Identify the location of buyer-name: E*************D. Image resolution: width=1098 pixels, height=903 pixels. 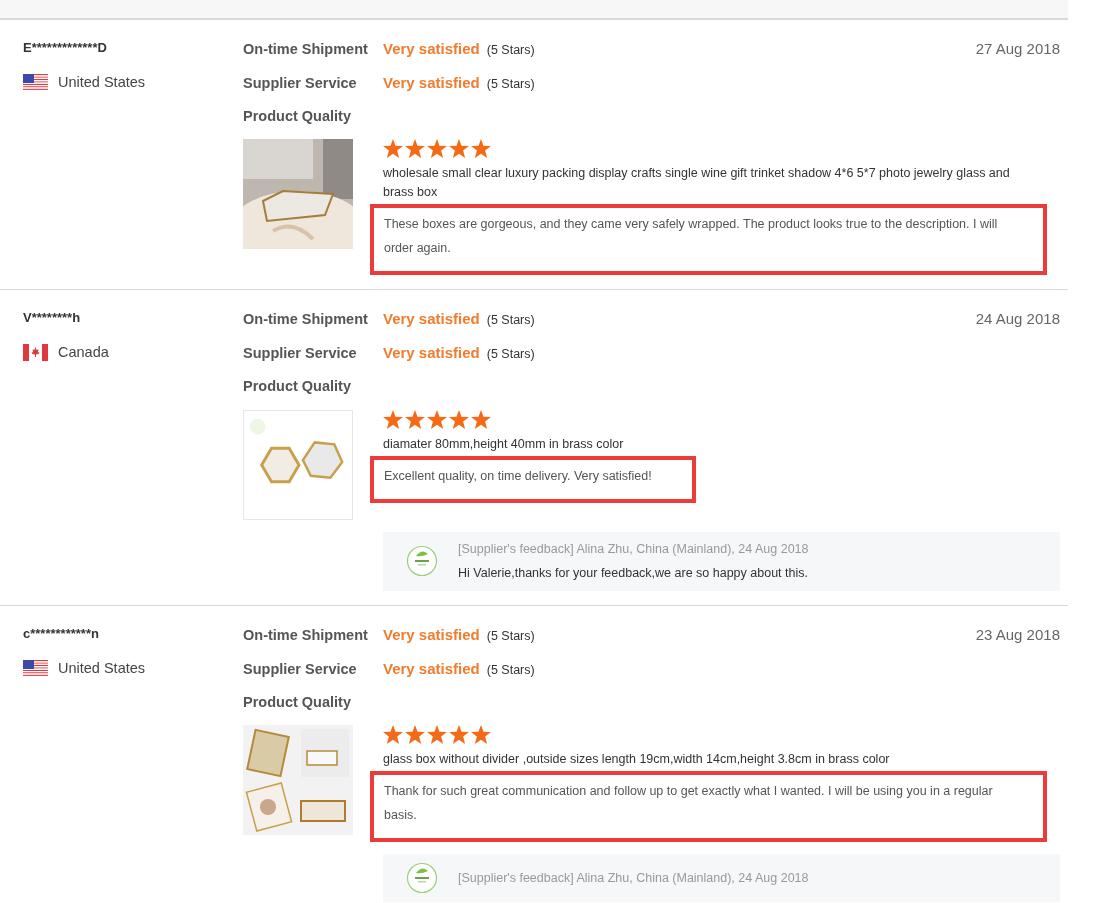
(65, 48).